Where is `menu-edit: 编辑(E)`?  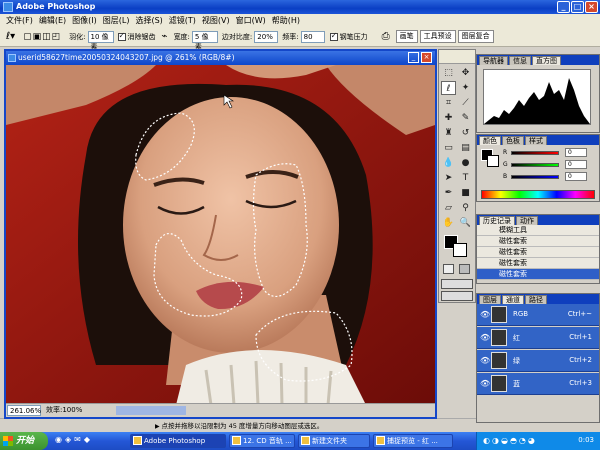 menu-edit: 编辑(E) is located at coordinates (52, 20).